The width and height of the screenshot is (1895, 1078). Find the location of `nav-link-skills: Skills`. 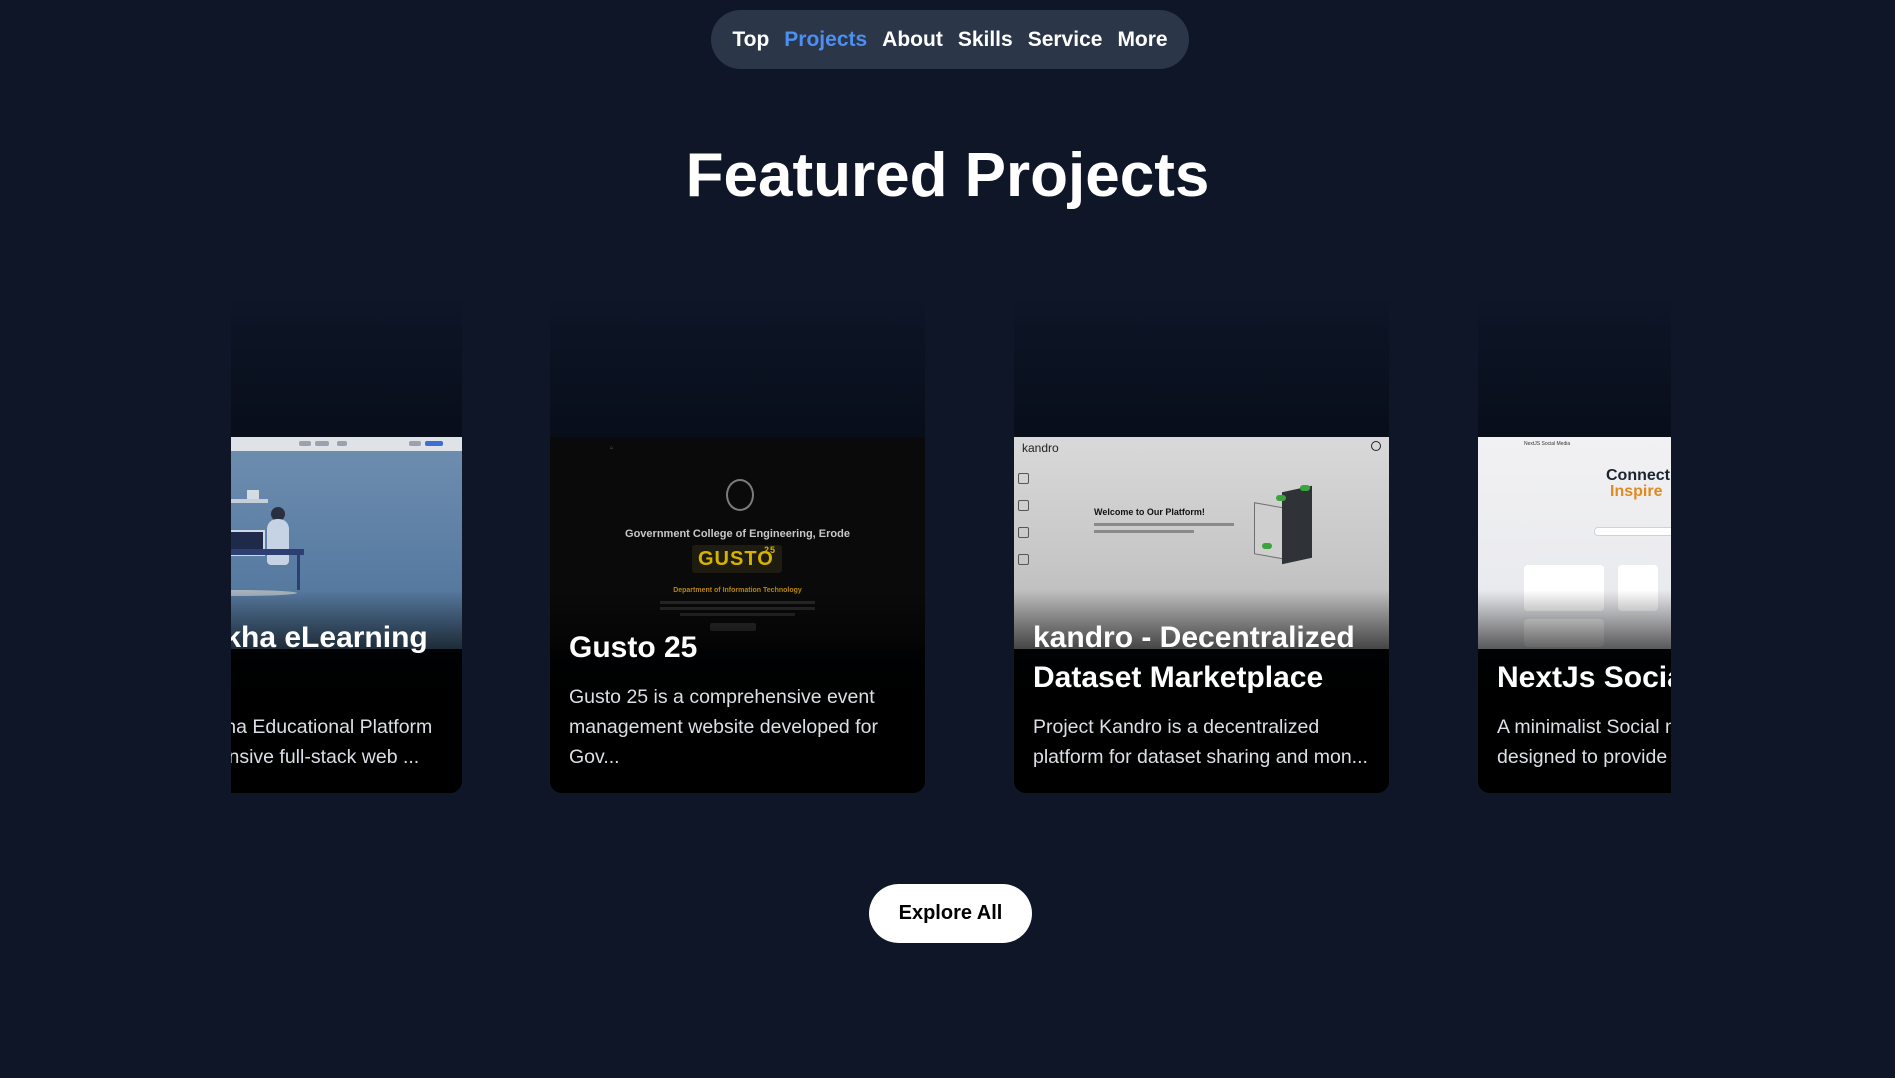

nav-link-skills: Skills is located at coordinates (985, 40).